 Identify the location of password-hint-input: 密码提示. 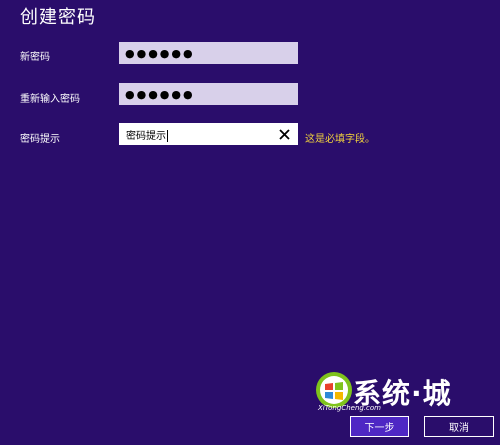
(208, 134).